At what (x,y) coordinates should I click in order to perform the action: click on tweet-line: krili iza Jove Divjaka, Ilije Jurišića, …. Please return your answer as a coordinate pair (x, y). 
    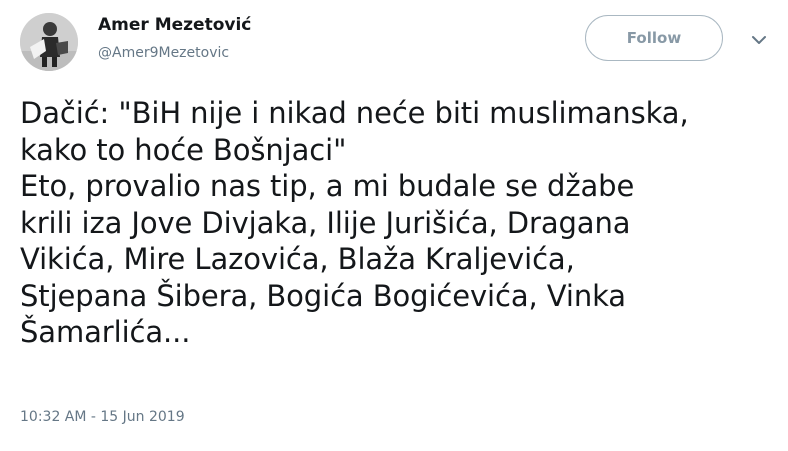
    Looking at the image, I should click on (325, 222).